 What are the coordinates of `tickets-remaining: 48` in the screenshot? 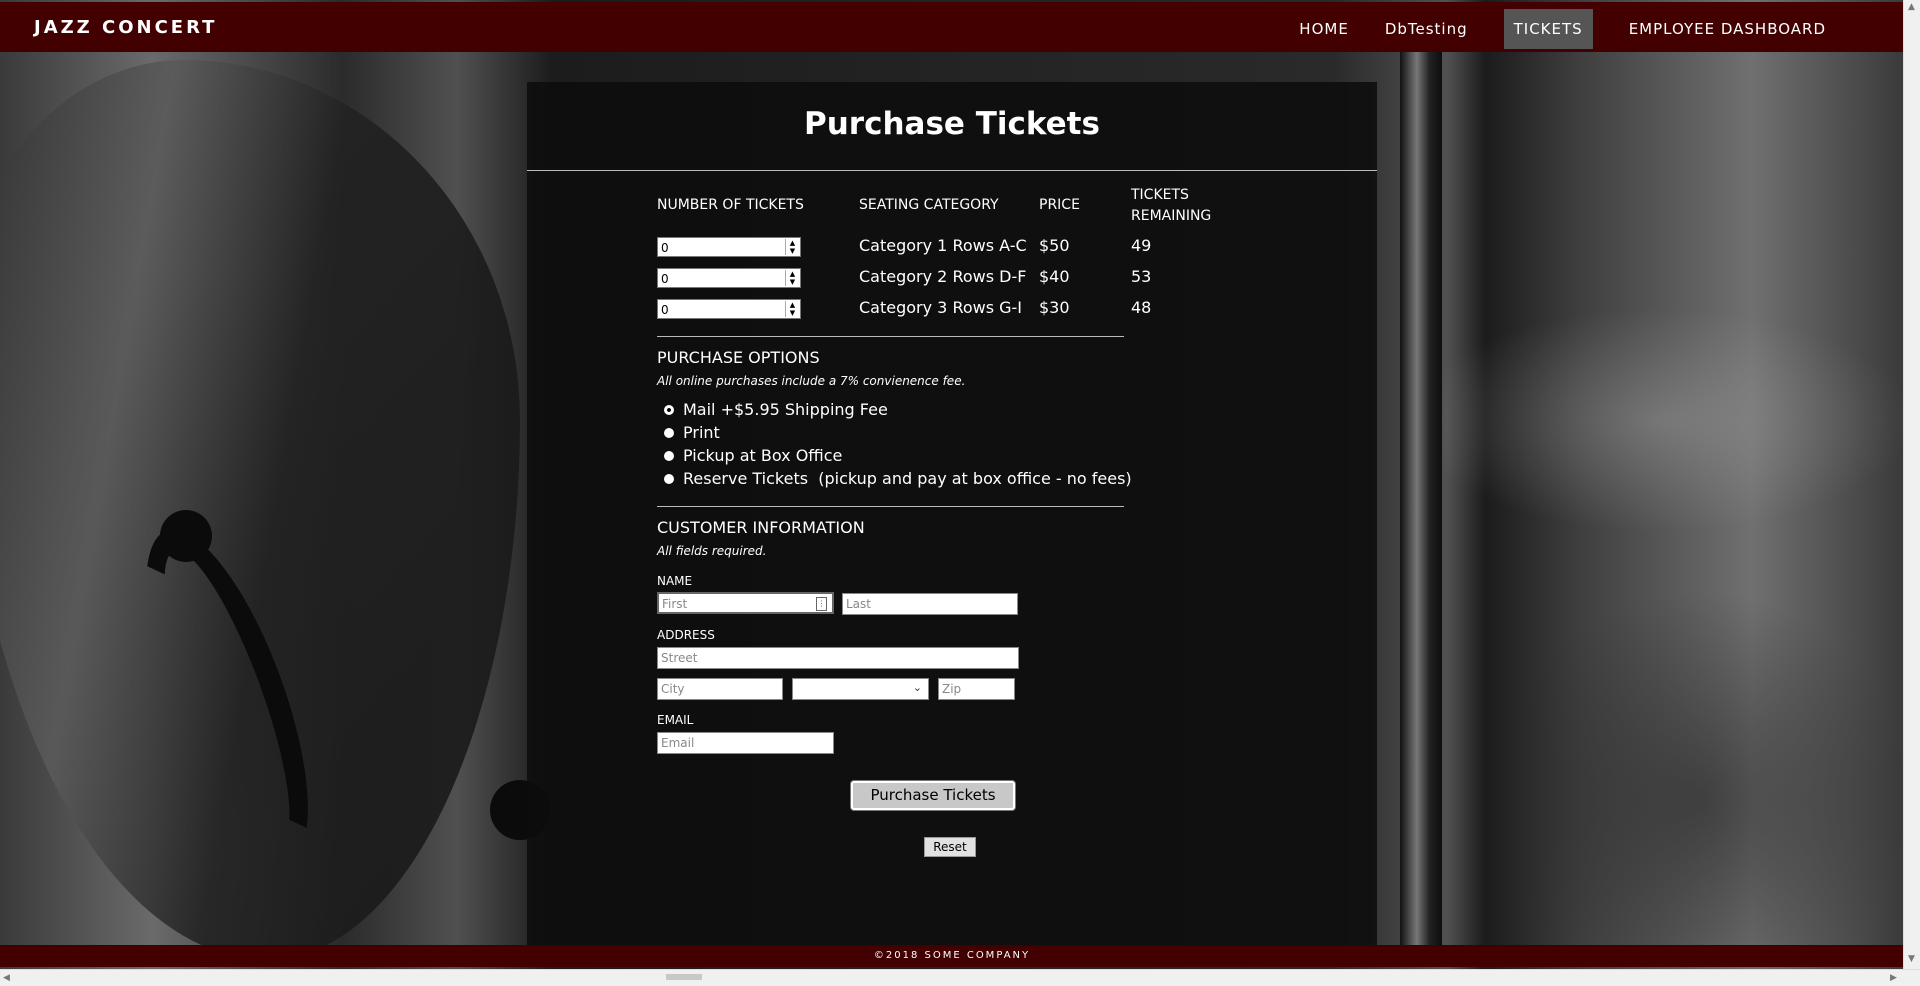 It's located at (1141, 307).